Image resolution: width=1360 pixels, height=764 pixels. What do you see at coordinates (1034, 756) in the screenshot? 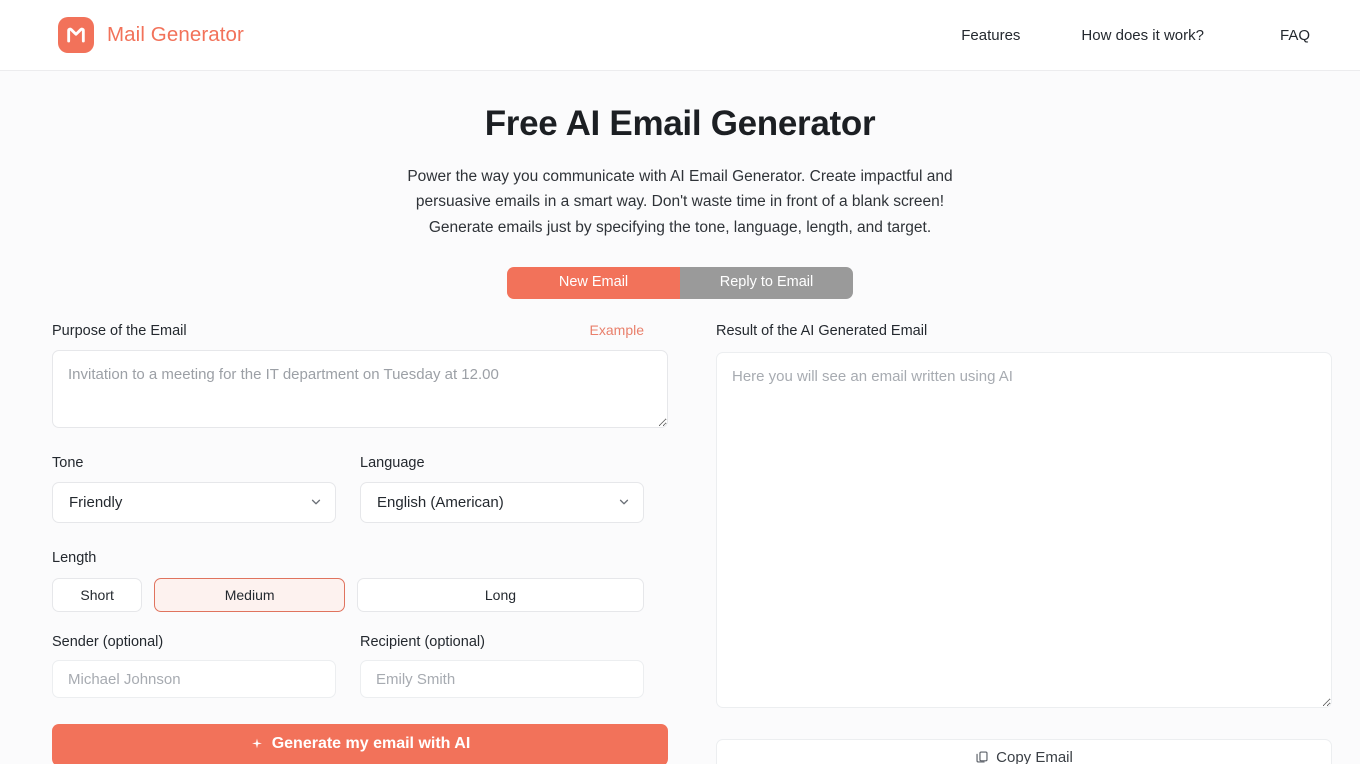
I see `copy-email-button-label: Copy Email` at bounding box center [1034, 756].